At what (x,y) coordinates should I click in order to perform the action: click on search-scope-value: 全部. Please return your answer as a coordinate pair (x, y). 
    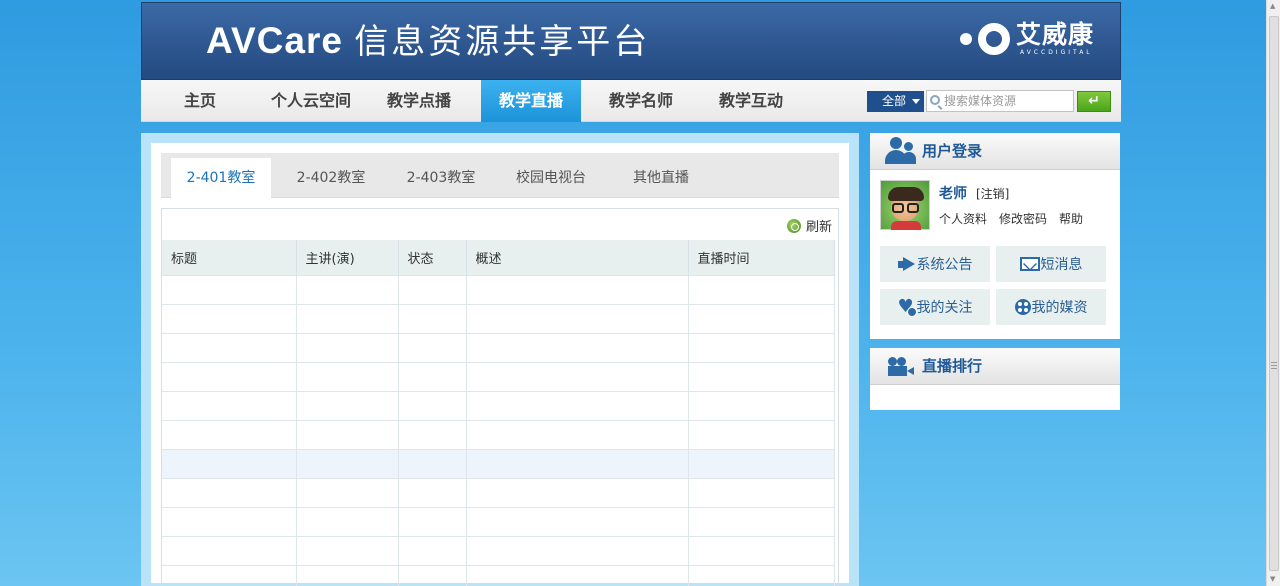
    Looking at the image, I should click on (894, 101).